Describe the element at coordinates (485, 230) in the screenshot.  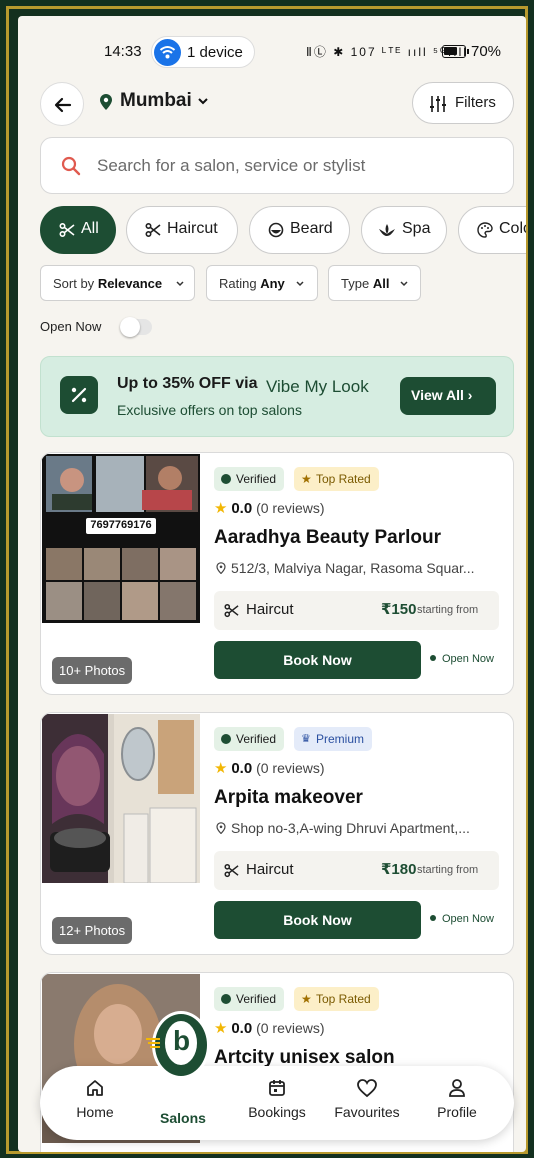
I see `palette-icon` at that location.